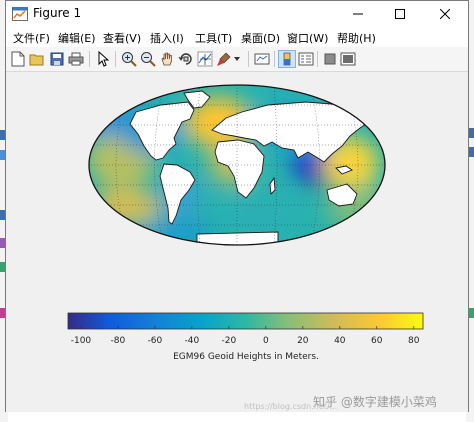 This screenshot has width=474, height=422. I want to click on pan-icon, so click(166, 59).